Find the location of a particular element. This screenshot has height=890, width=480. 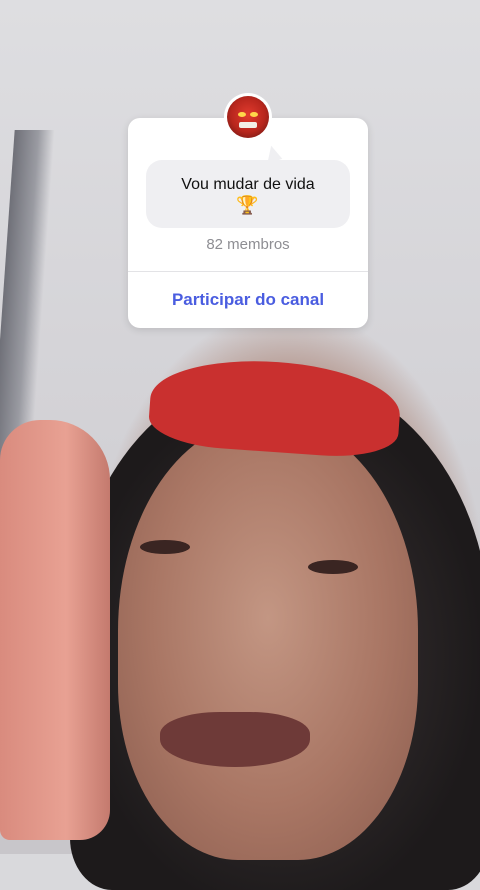

person-eye-left is located at coordinates (165, 547).